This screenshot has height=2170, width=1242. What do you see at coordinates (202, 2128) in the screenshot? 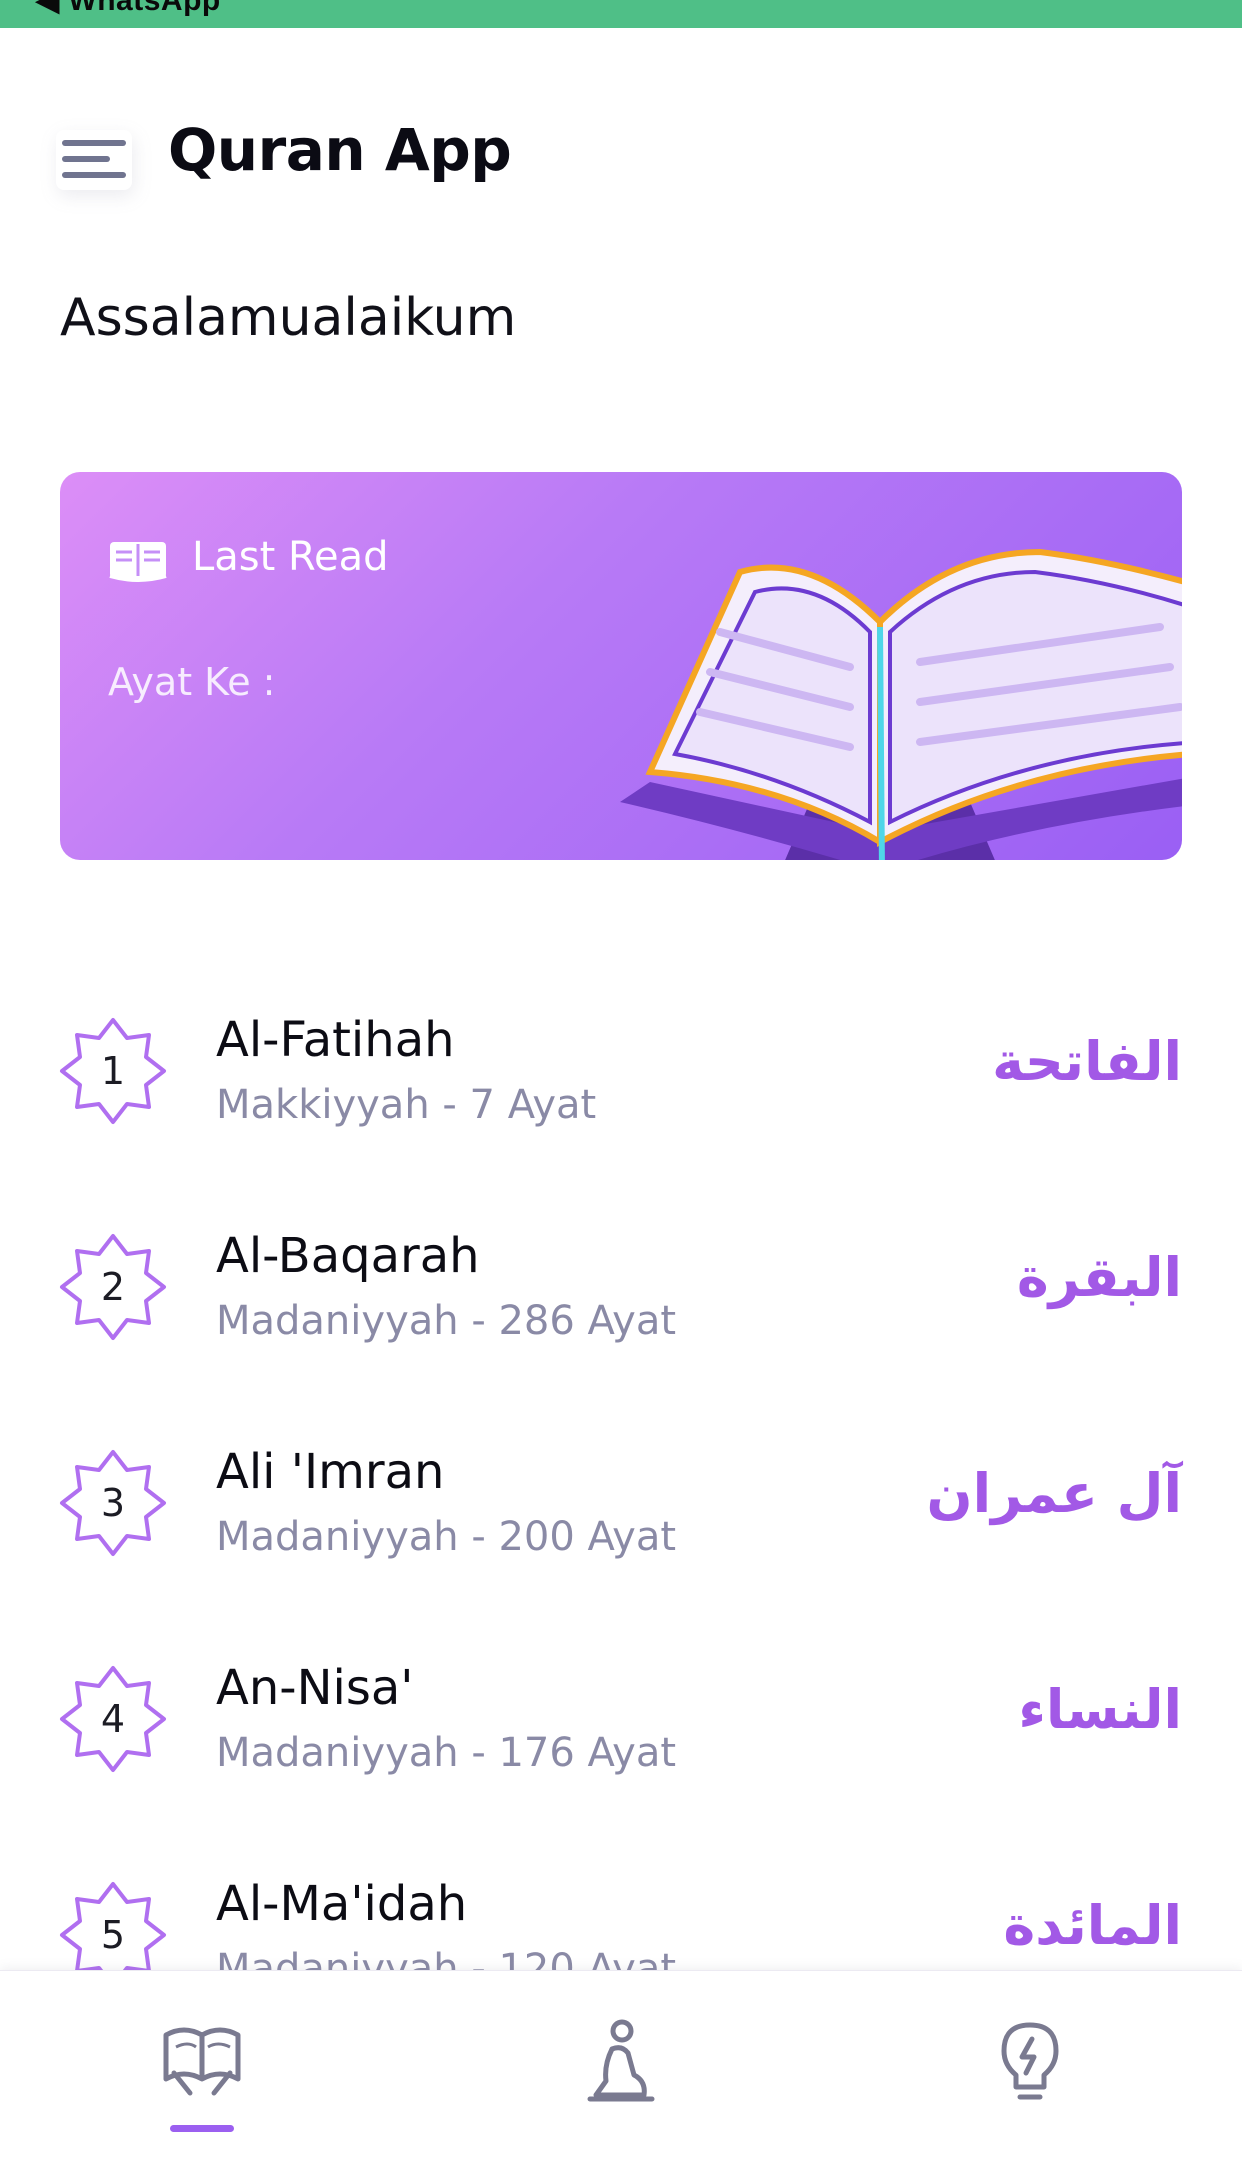
I see `active-tab-indicator` at bounding box center [202, 2128].